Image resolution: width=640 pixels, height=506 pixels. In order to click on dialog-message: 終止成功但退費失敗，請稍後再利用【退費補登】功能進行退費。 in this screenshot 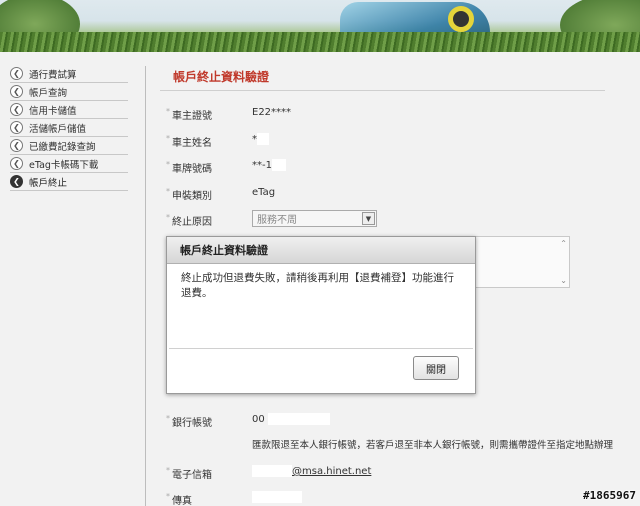, I will do `click(317, 285)`.